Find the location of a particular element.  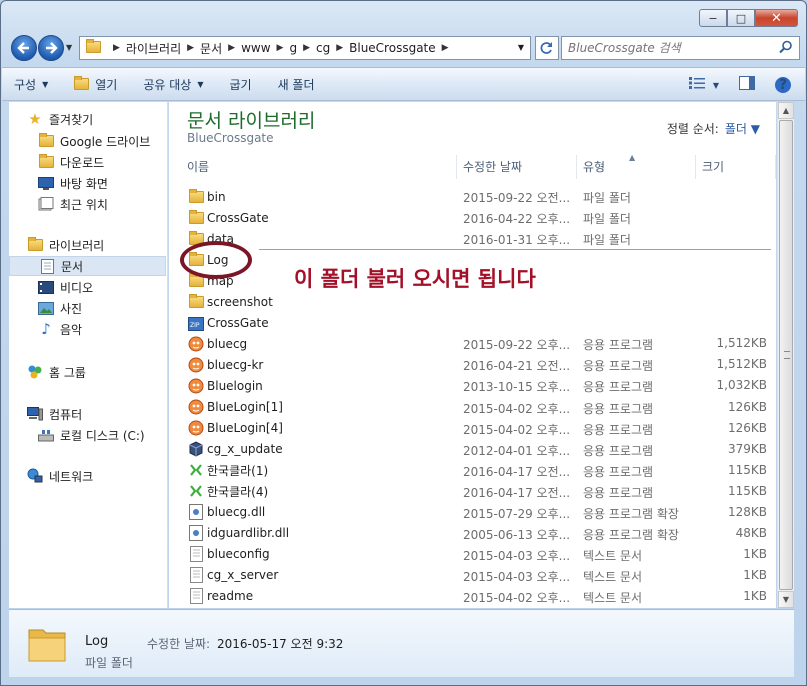

file-row: cg_x_update 2012-04-01 오후... 응용 프로그램 379KB is located at coordinates (477, 449).